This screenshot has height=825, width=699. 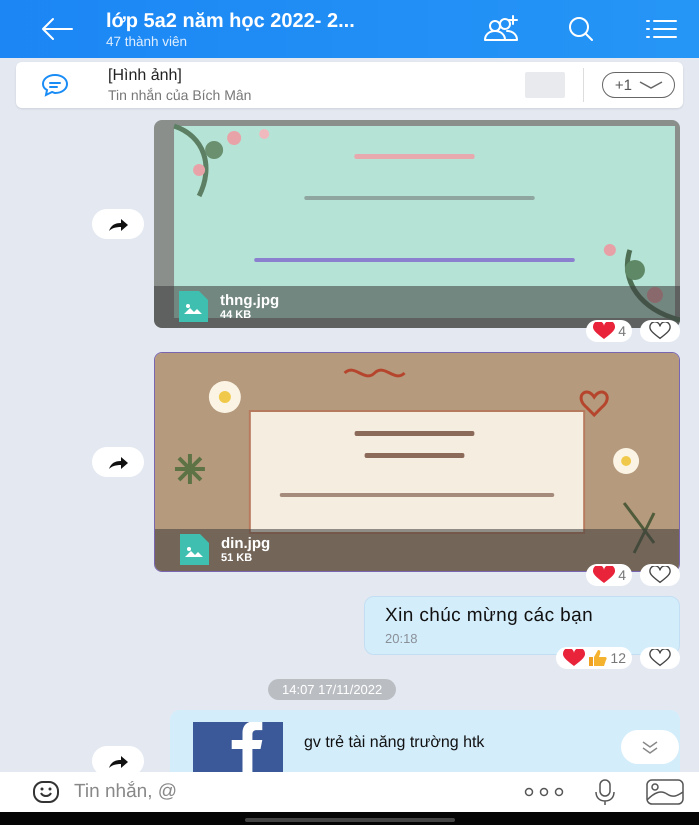 I want to click on file-size: 44 KB, so click(x=236, y=315).